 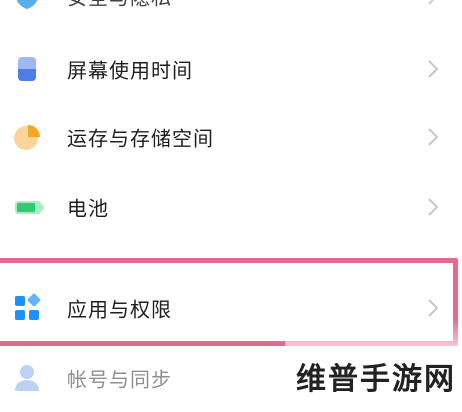 I want to click on settings-item-label: 帐号与同步, so click(x=119, y=379).